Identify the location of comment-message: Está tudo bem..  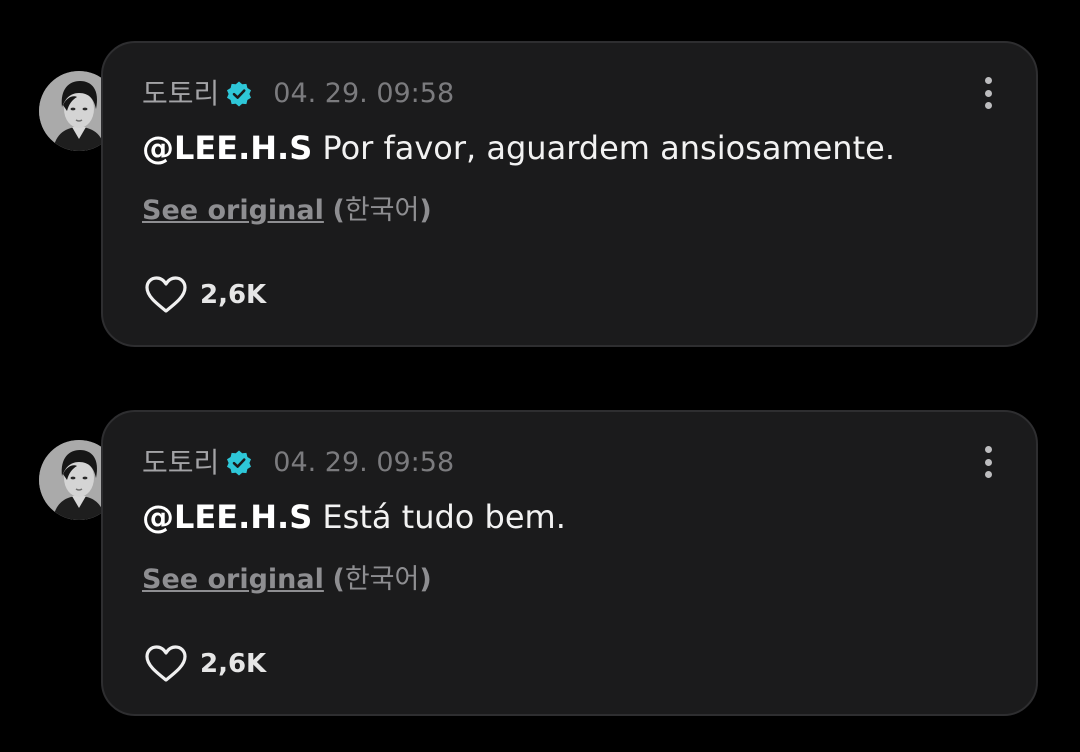
(439, 517).